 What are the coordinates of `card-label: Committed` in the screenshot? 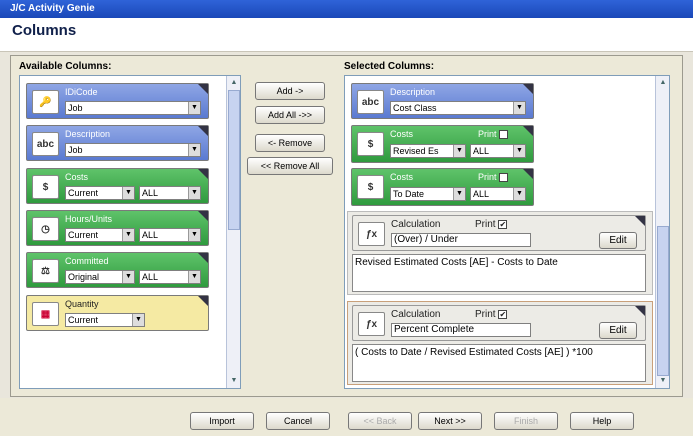 It's located at (87, 261).